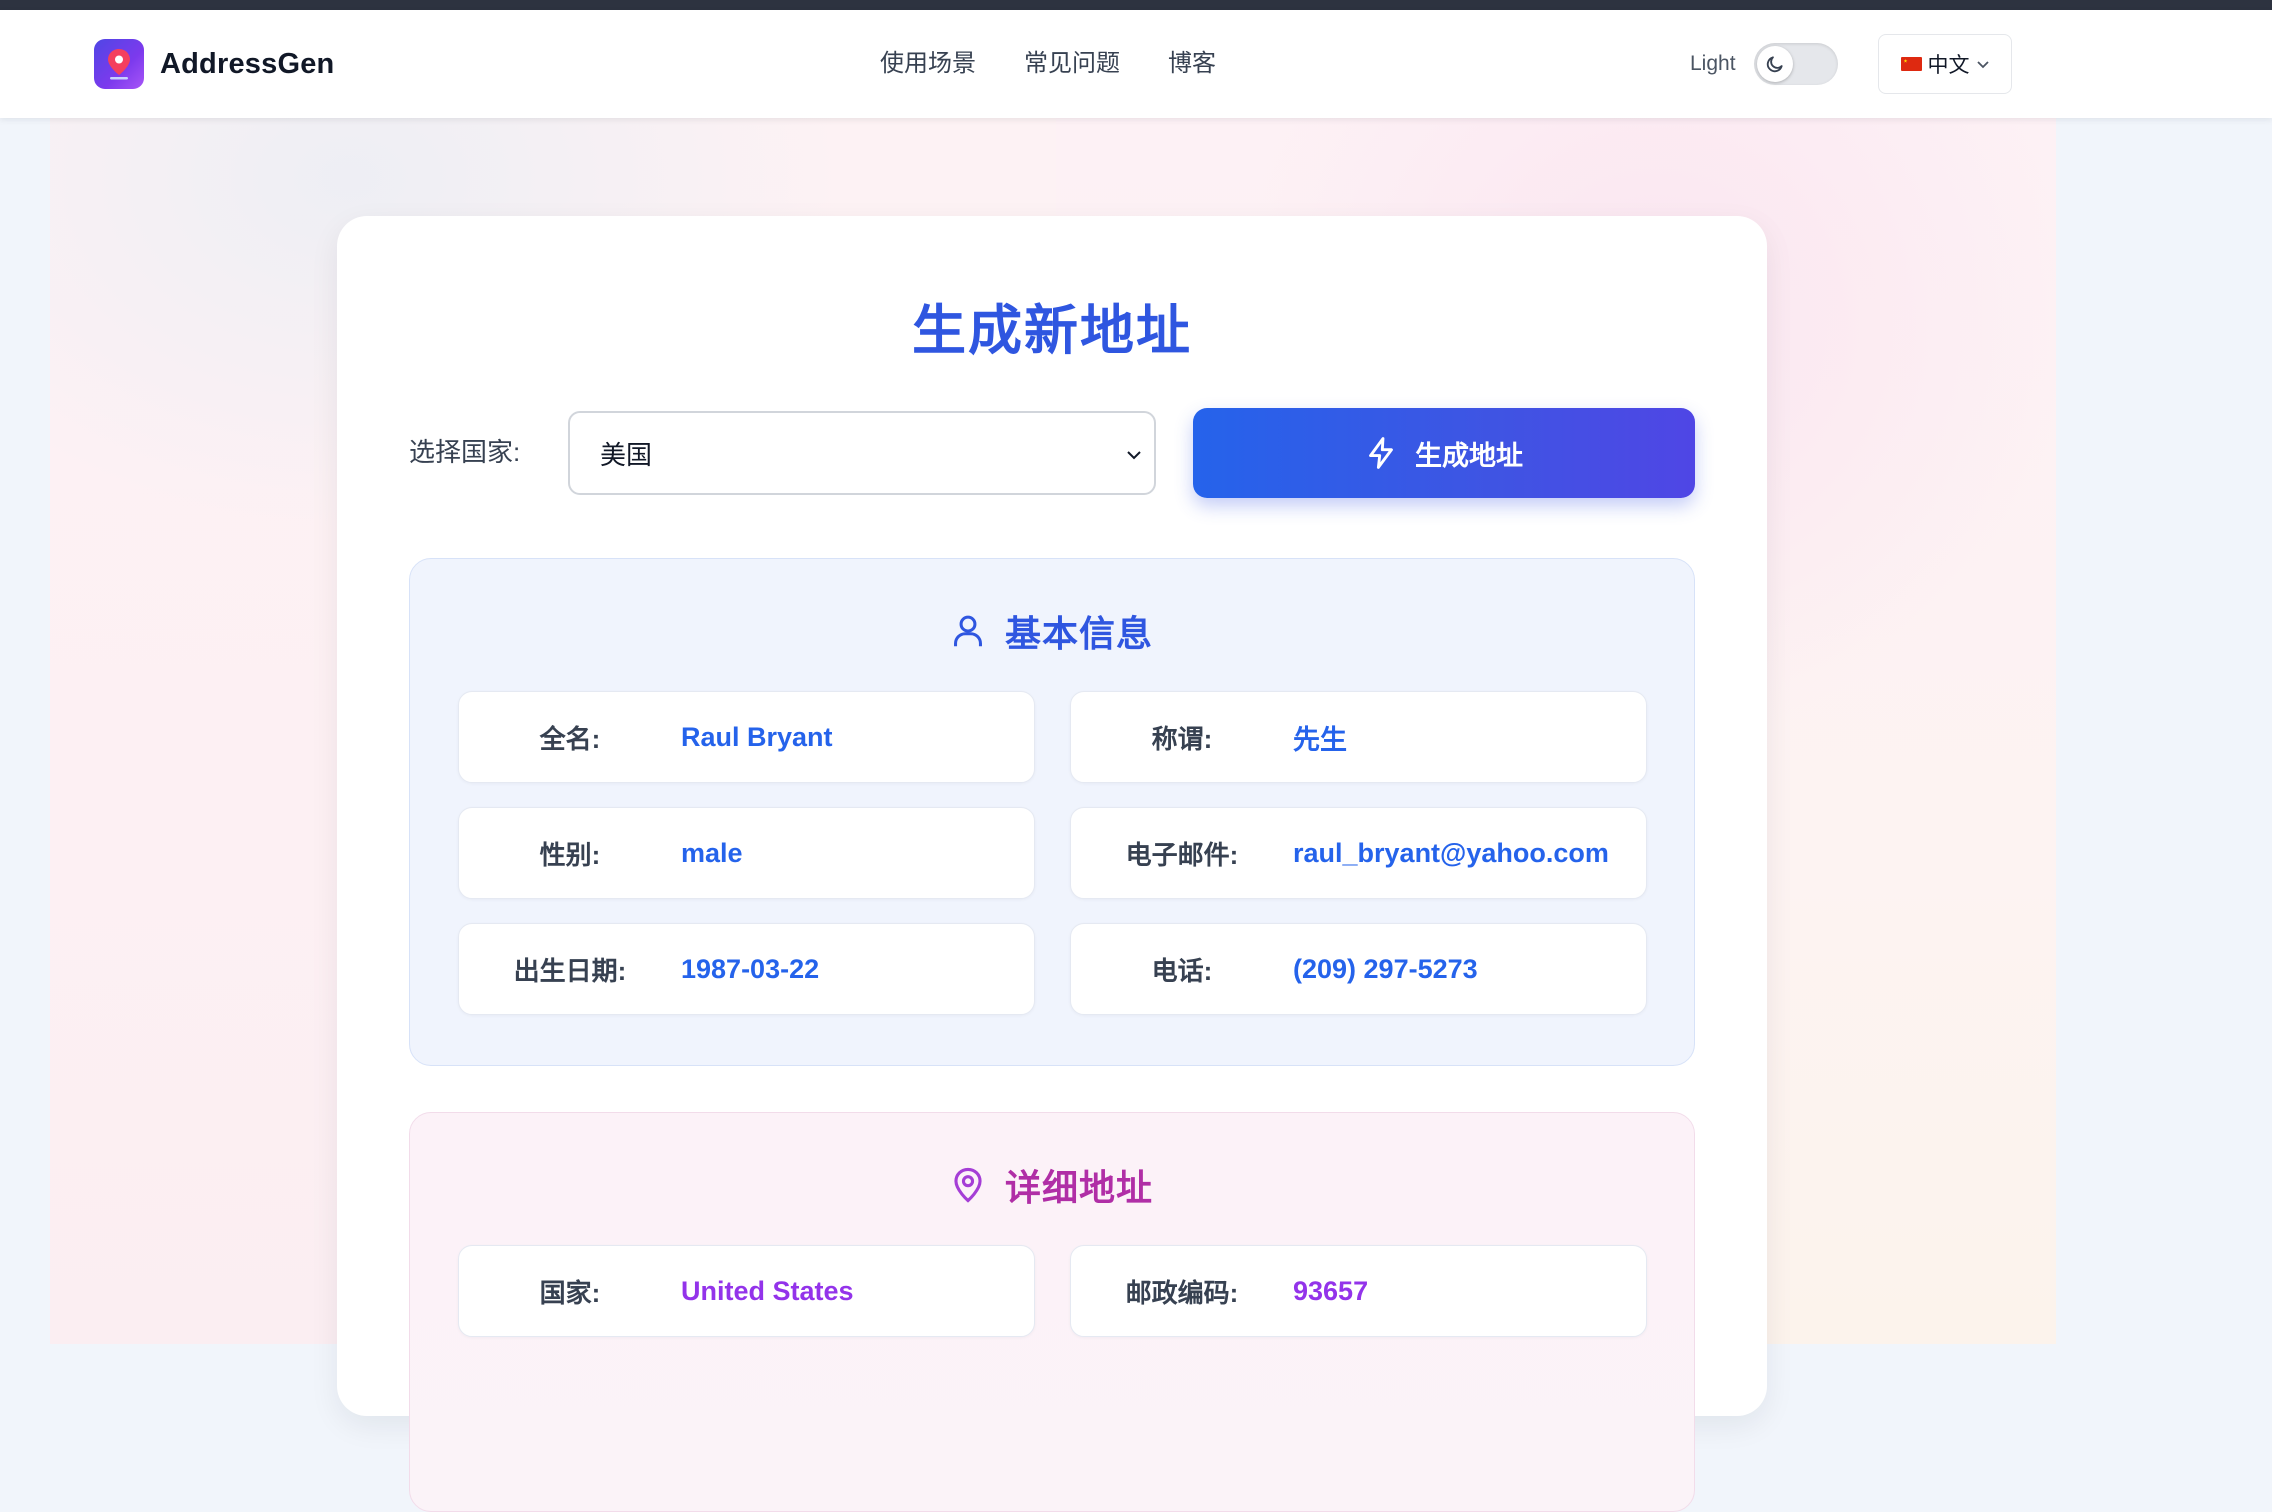 The image size is (2272, 1512). What do you see at coordinates (1078, 1187) in the screenshot?
I see `address-title: 详细地址` at bounding box center [1078, 1187].